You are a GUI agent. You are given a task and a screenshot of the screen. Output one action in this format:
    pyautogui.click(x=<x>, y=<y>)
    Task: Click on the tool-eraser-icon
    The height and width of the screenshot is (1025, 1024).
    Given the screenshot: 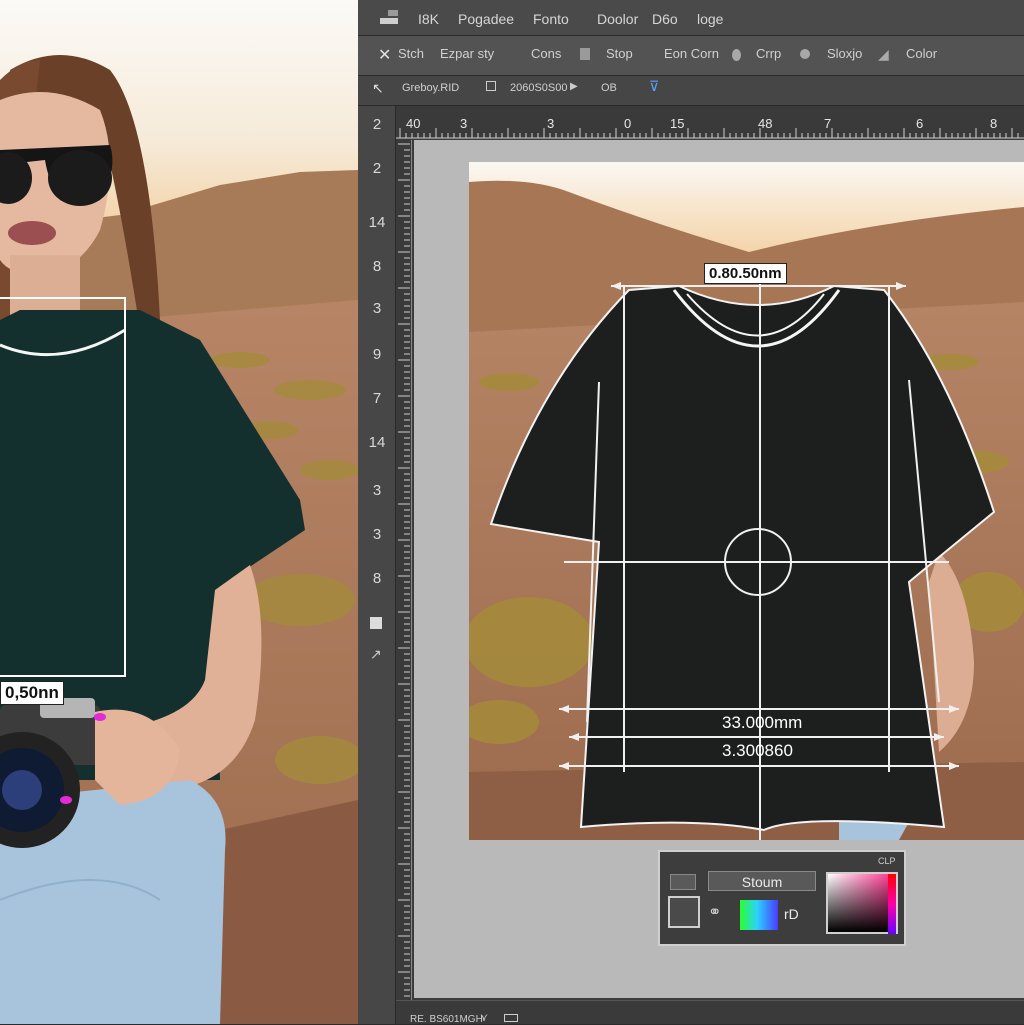 What is the action you would take?
    pyautogui.click(x=376, y=623)
    